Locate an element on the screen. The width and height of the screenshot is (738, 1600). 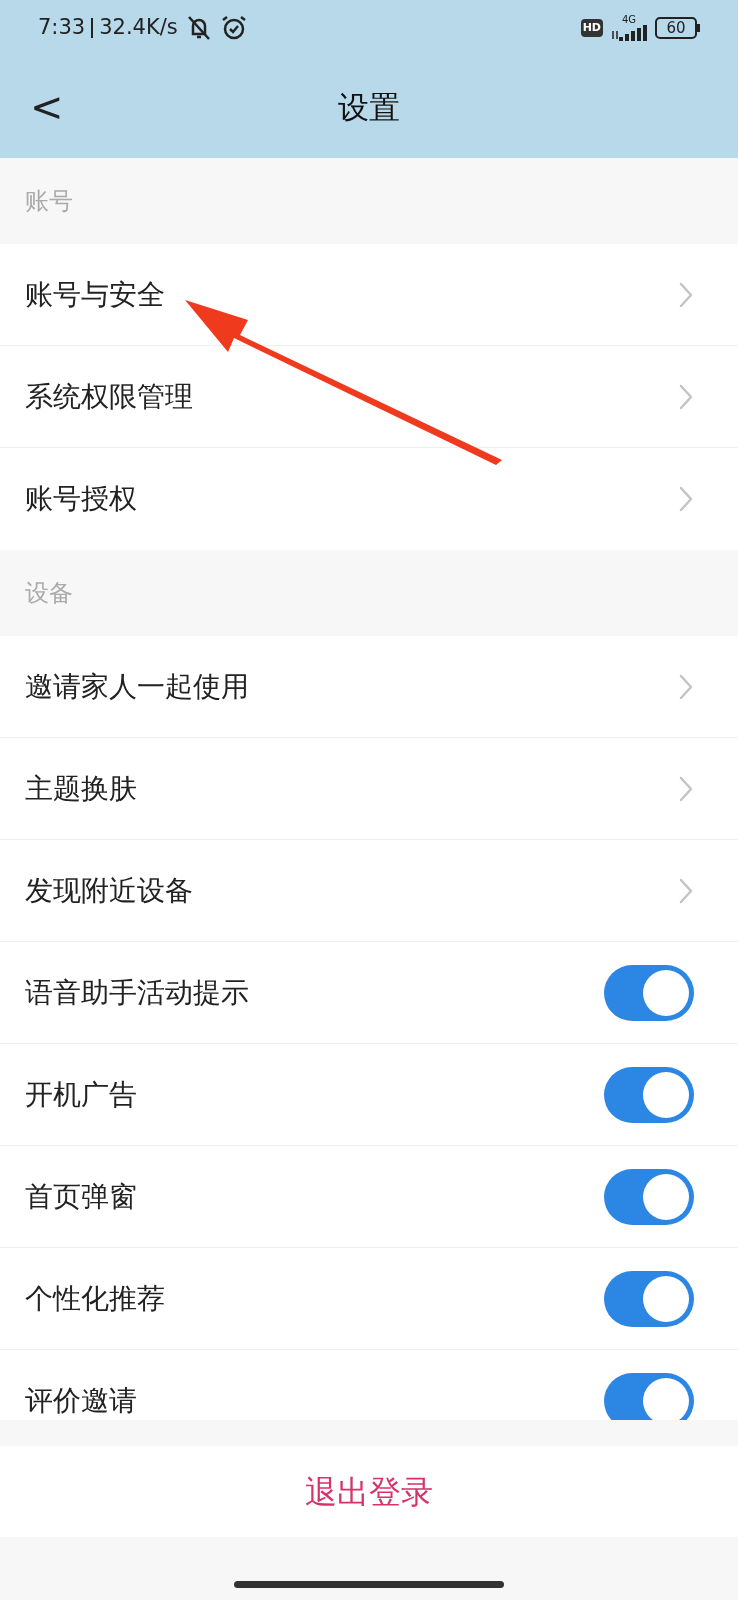
status-time: 7:33 is located at coordinates (62, 28).